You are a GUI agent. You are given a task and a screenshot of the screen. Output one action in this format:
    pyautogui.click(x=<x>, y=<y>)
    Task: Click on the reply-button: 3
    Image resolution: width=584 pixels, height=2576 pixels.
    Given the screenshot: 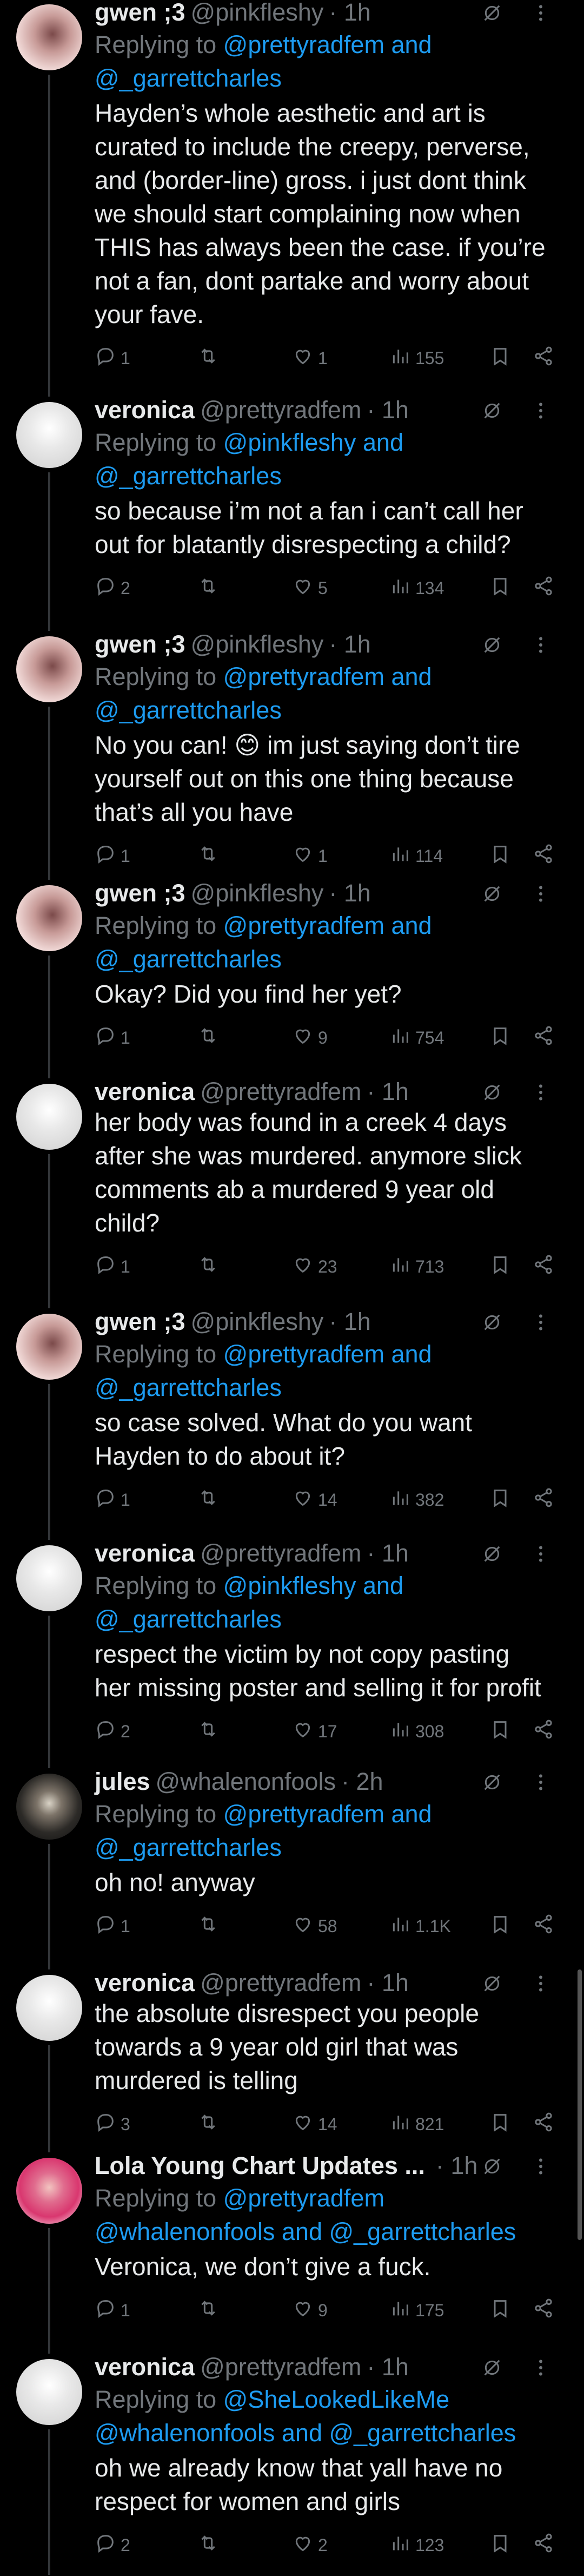 What is the action you would take?
    pyautogui.click(x=113, y=2124)
    